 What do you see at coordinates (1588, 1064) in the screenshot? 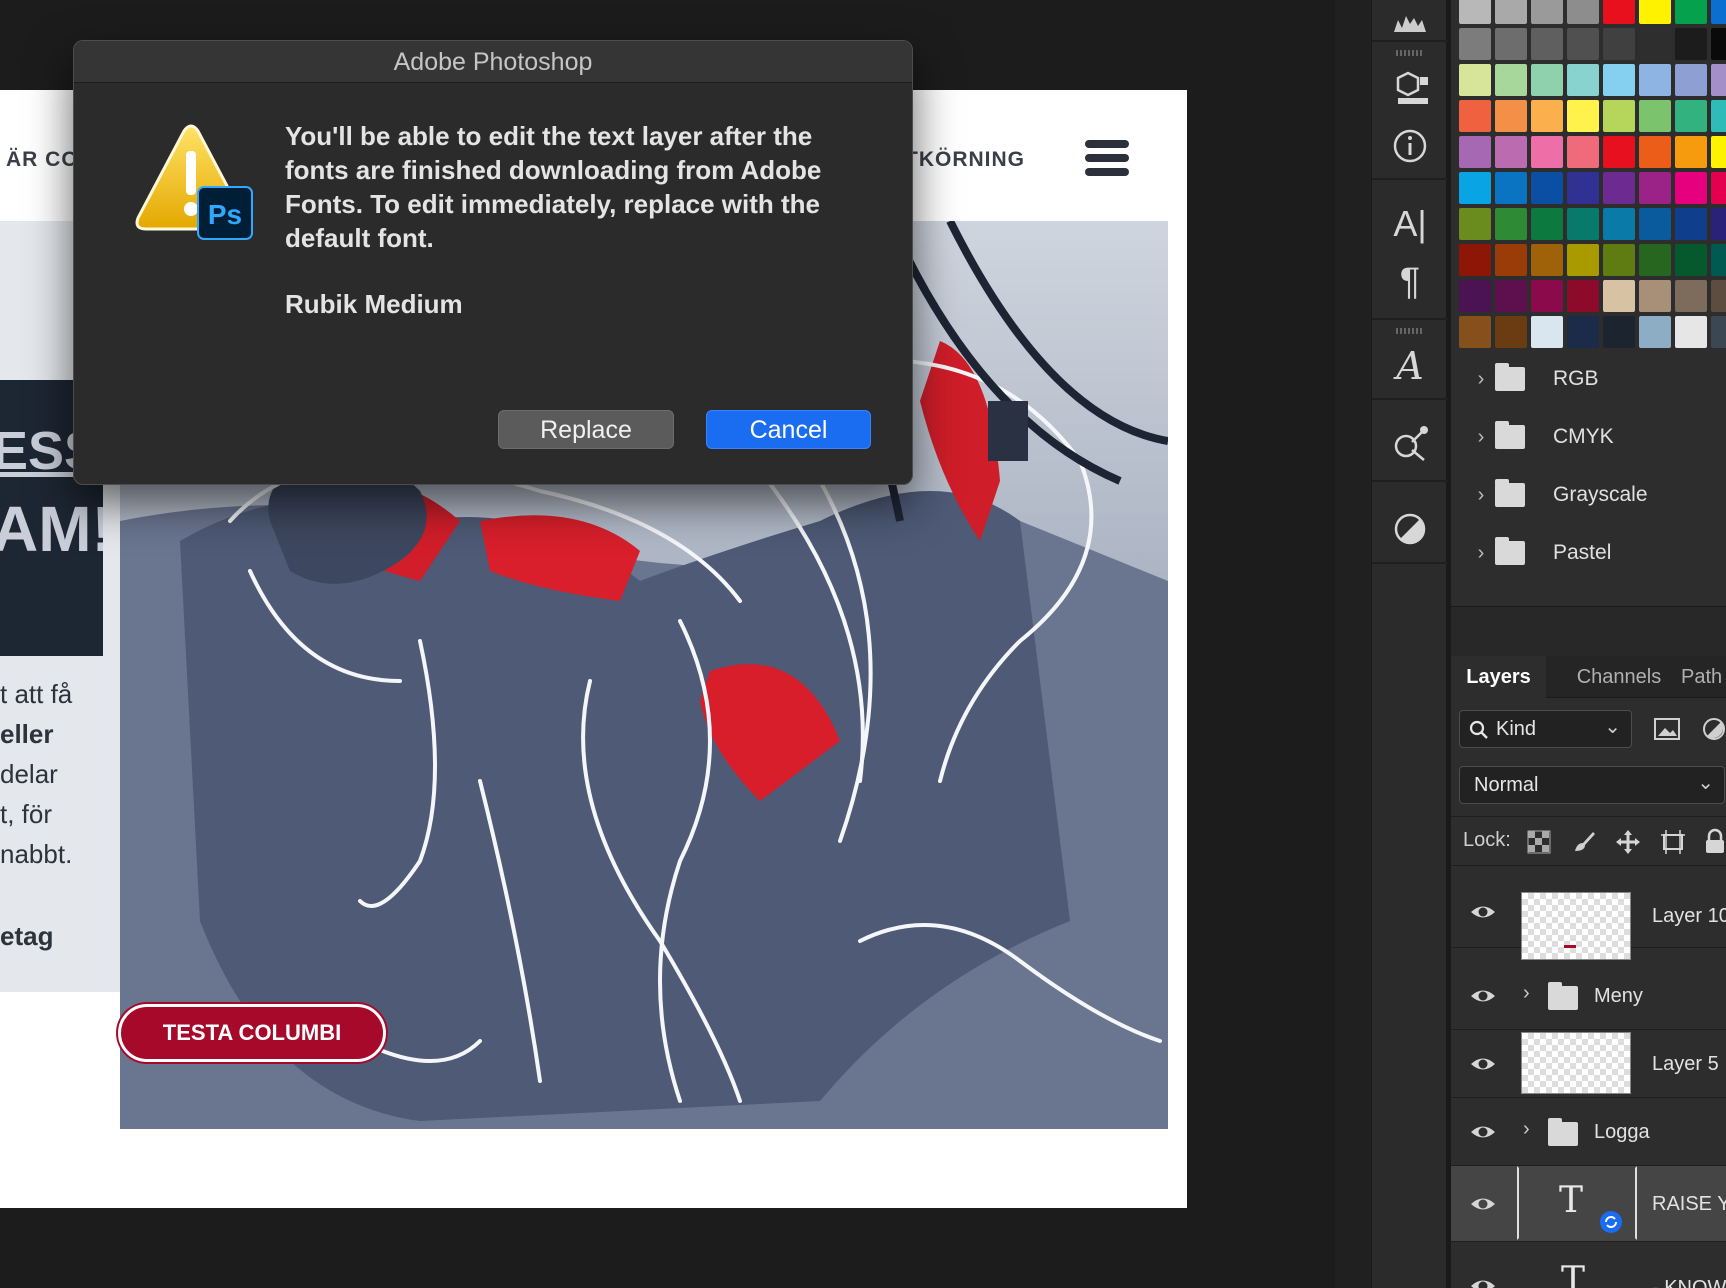
I see `layer-row: Layer 5` at bounding box center [1588, 1064].